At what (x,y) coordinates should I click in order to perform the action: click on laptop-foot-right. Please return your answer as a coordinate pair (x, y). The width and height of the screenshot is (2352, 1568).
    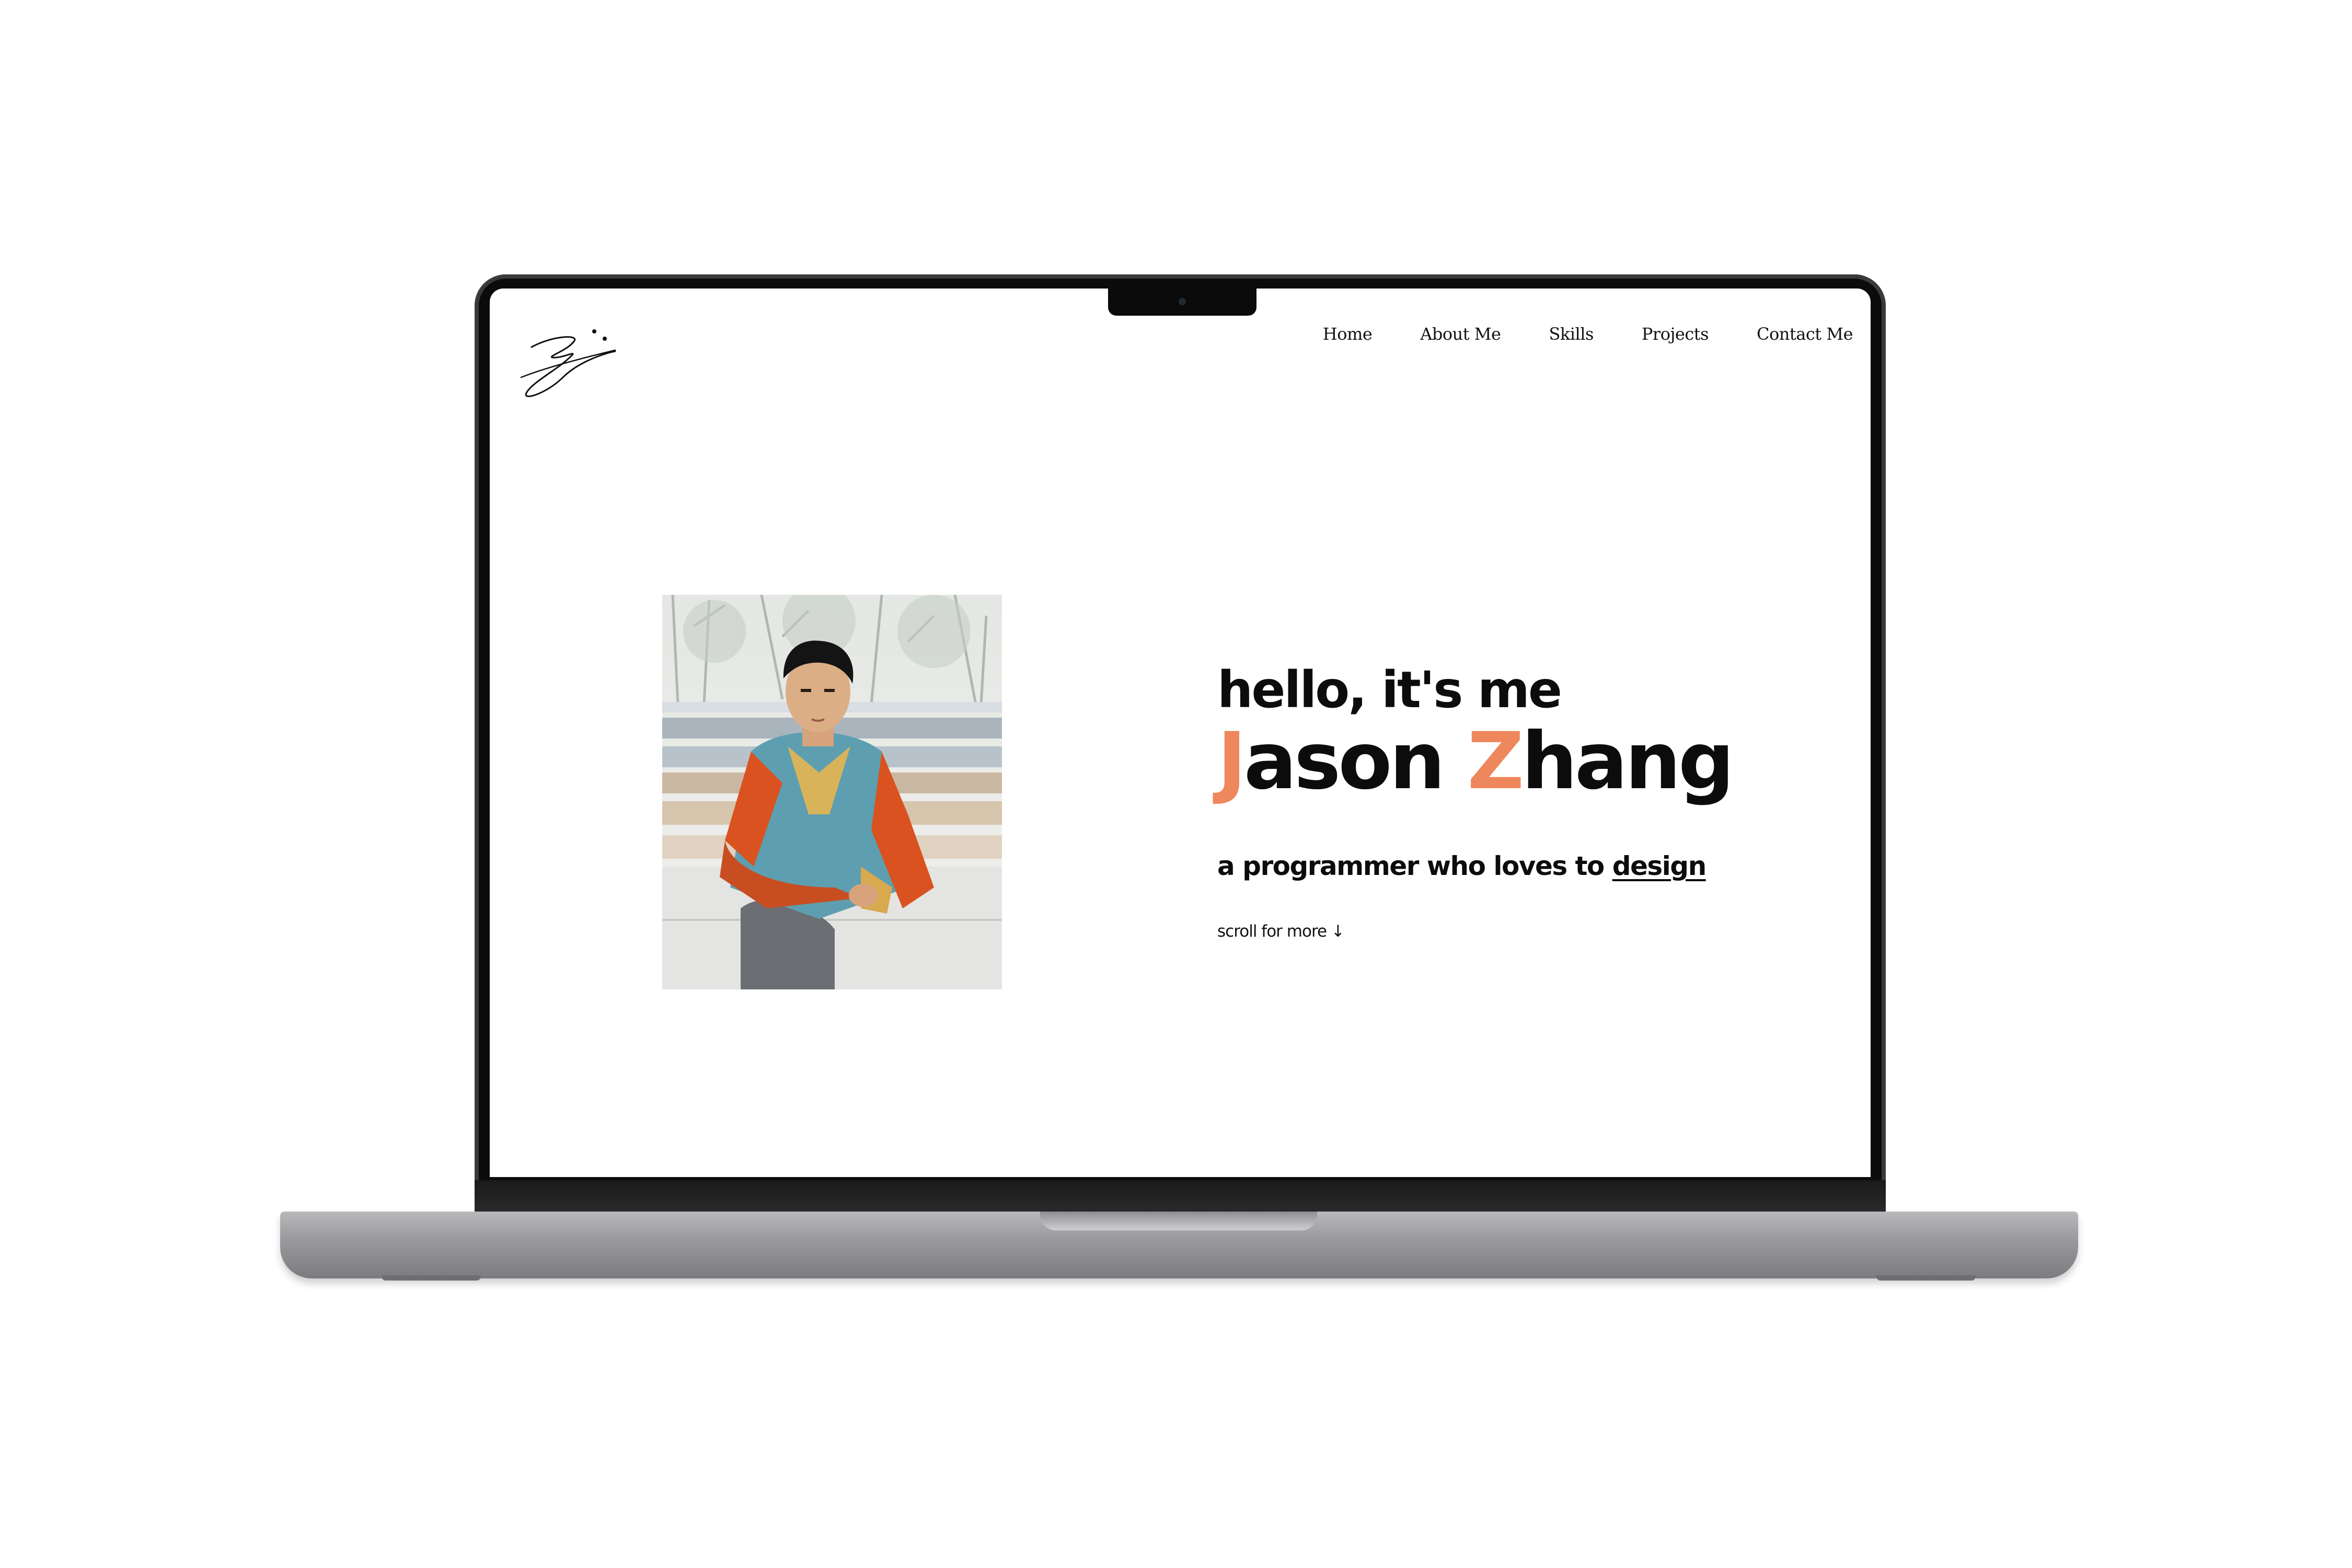
    Looking at the image, I should click on (1926, 1278).